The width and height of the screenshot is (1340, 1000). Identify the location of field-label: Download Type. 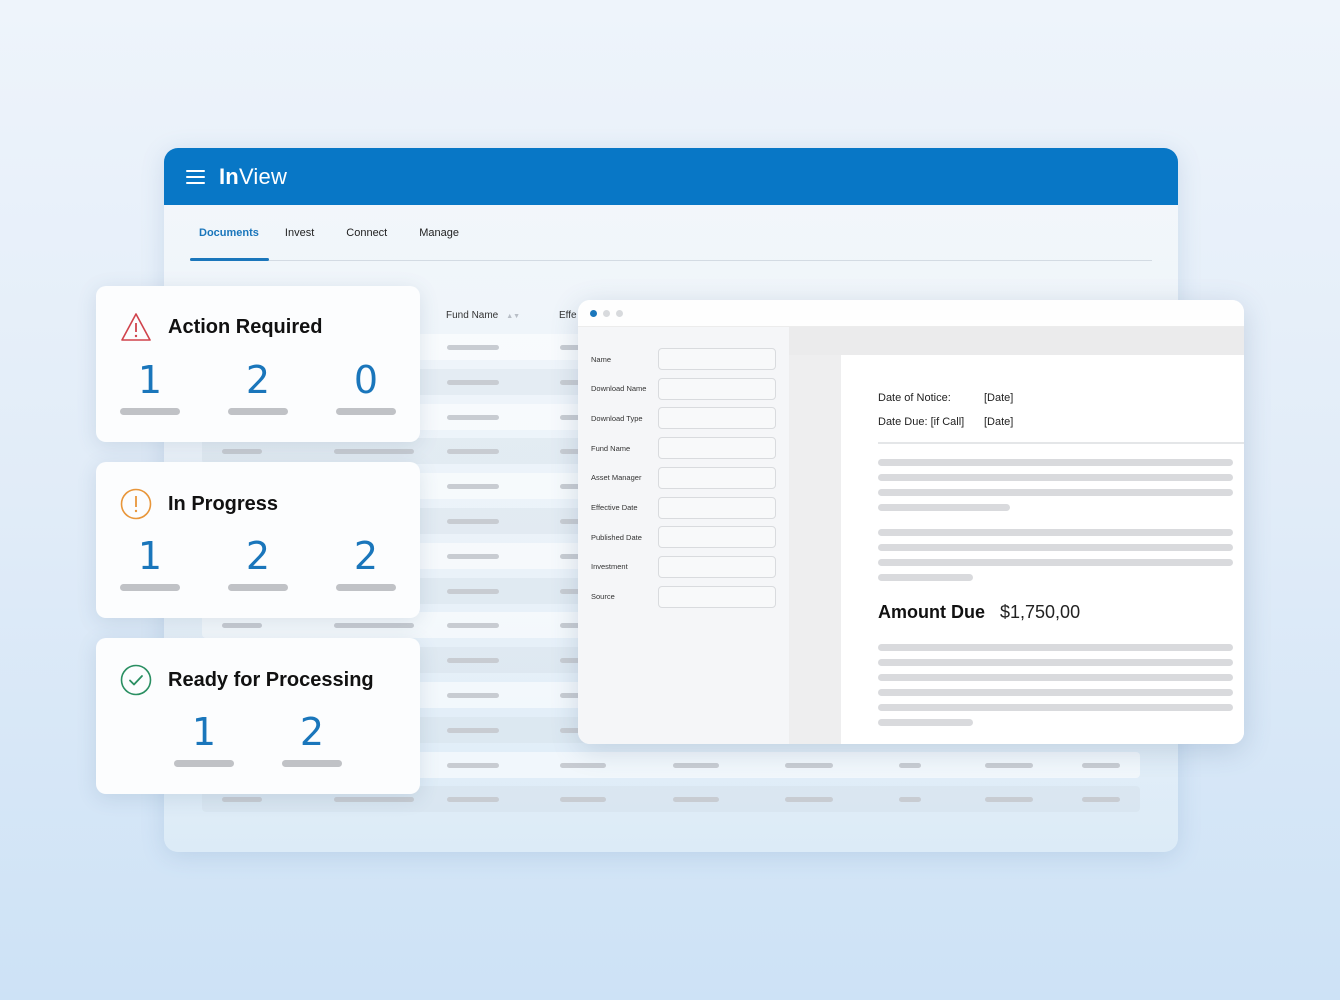
(617, 418).